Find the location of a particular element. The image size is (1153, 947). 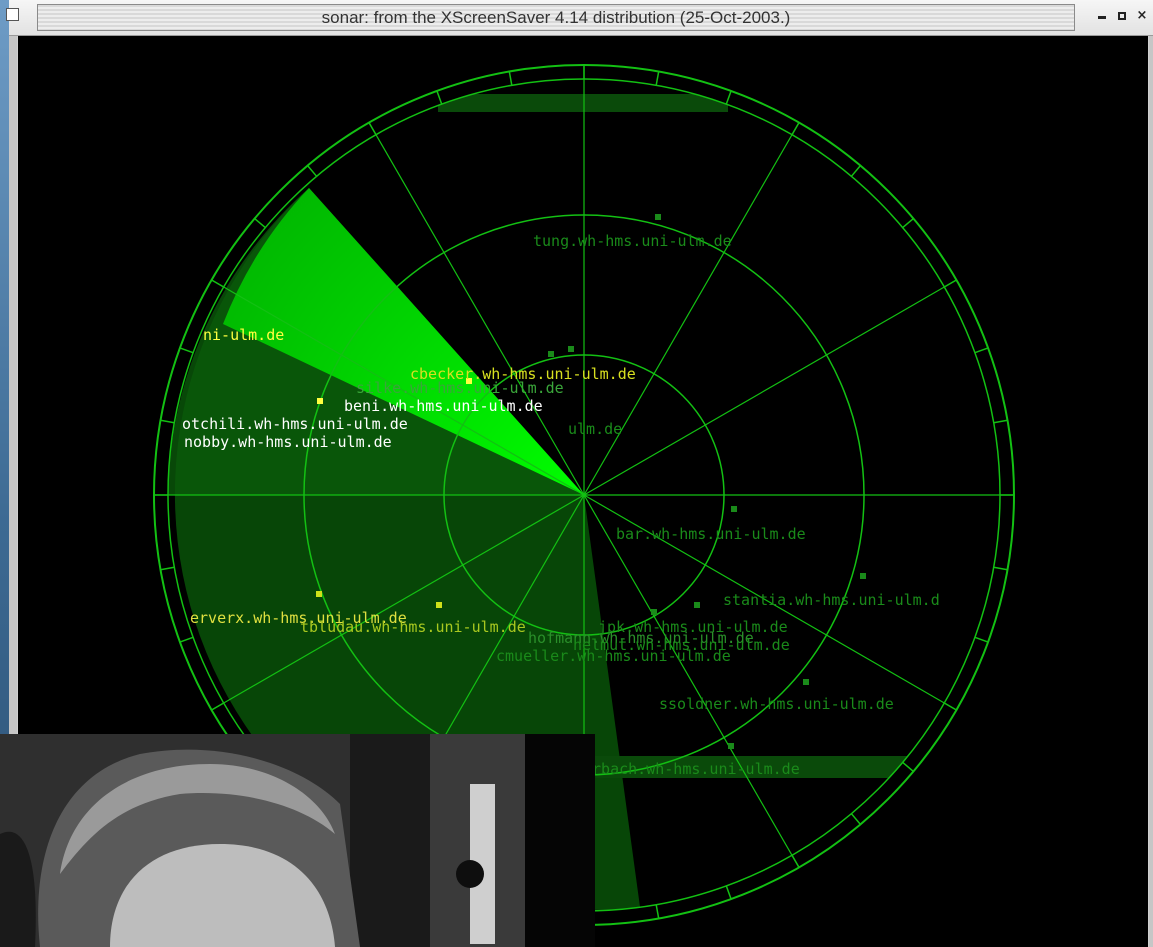

host-label: irbach.wh-hms.uni-ulm.de is located at coordinates (691, 769).